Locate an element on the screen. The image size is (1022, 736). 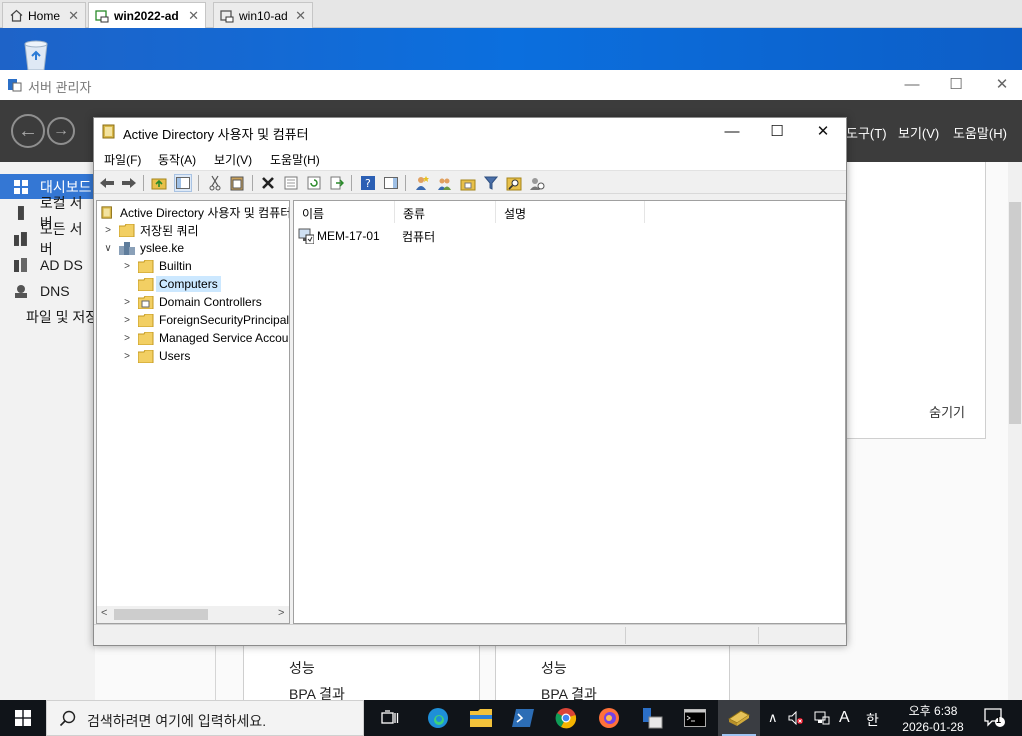
tree-node-saved-queries: > 저장된 쿼리 is located at coordinates (151, 230).